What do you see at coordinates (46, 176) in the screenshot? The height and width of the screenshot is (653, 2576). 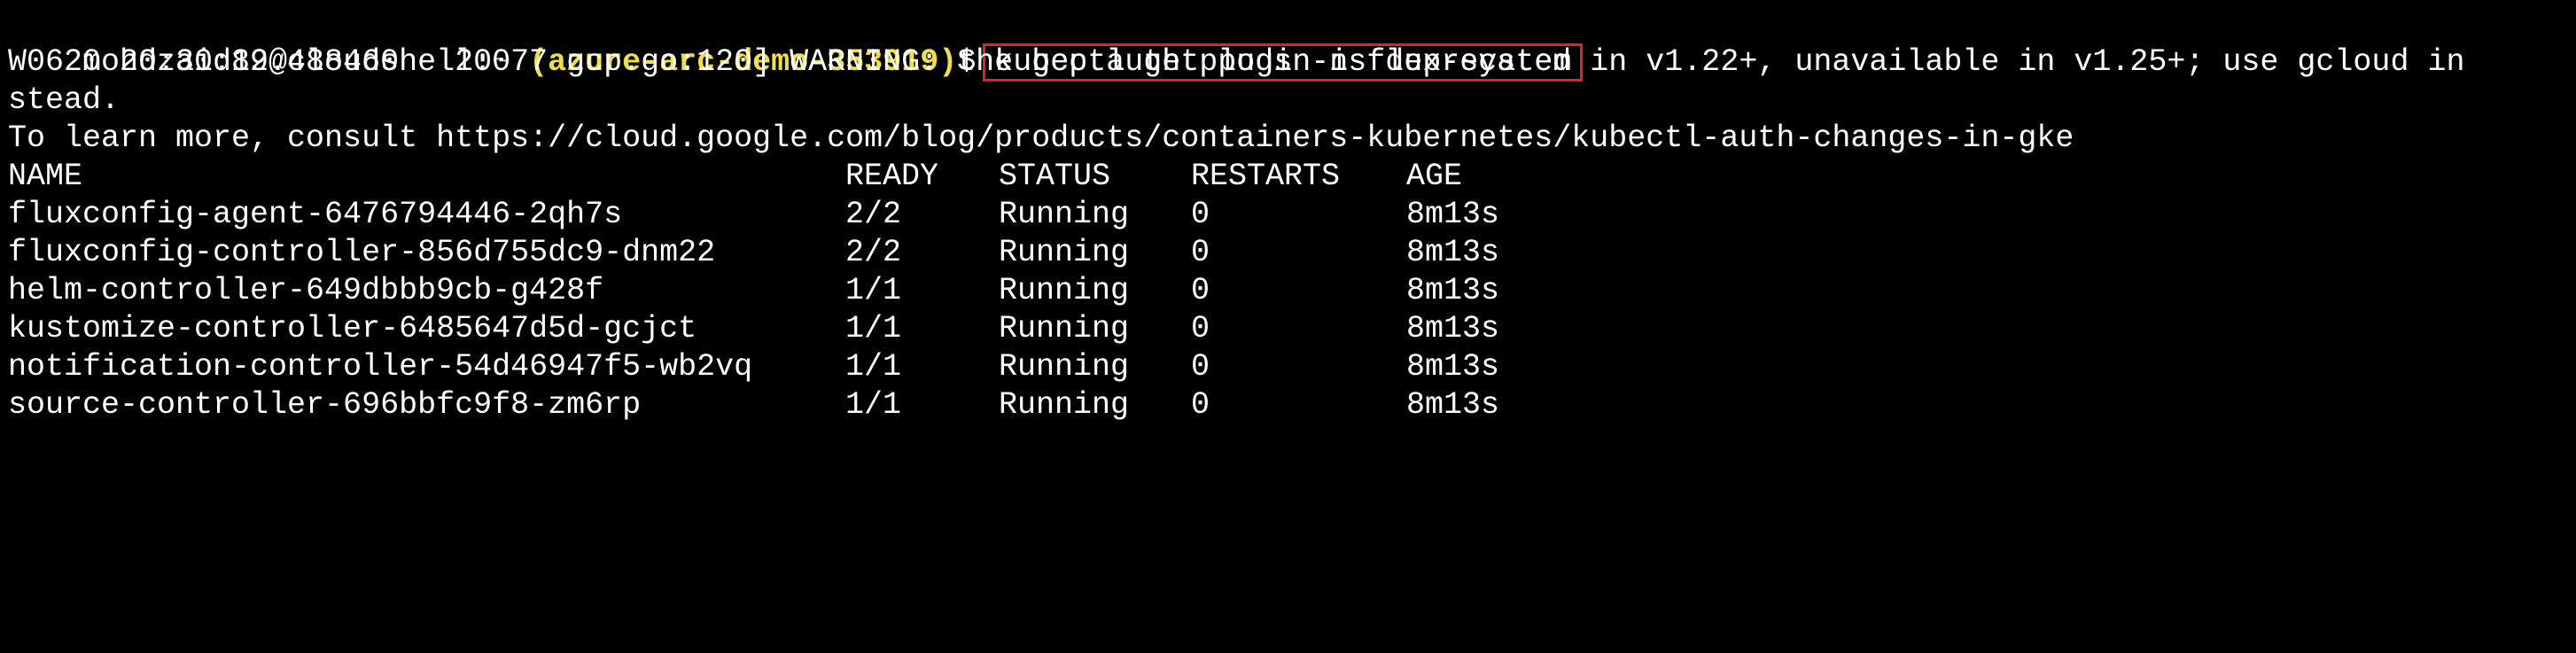 I see `header-name: NAME` at bounding box center [46, 176].